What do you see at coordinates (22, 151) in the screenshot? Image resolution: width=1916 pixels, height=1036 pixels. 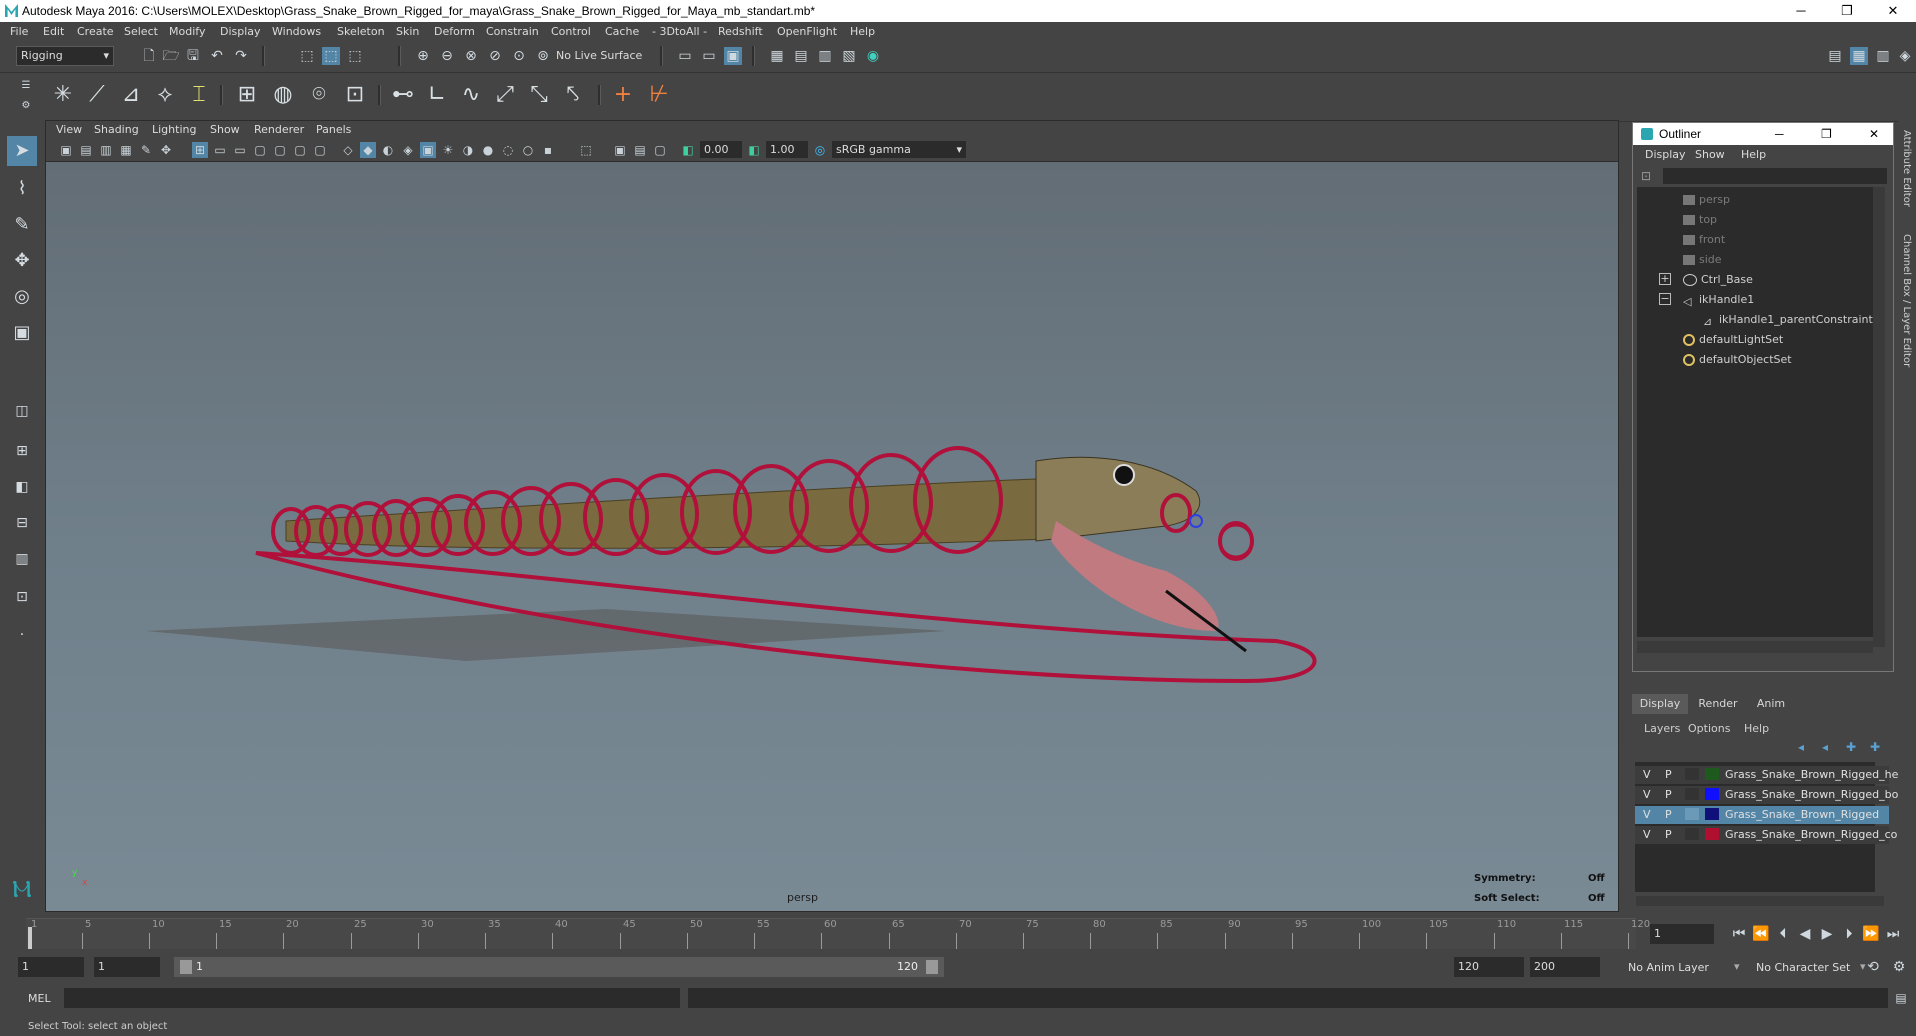 I see `select-tool-icon: ➤` at bounding box center [22, 151].